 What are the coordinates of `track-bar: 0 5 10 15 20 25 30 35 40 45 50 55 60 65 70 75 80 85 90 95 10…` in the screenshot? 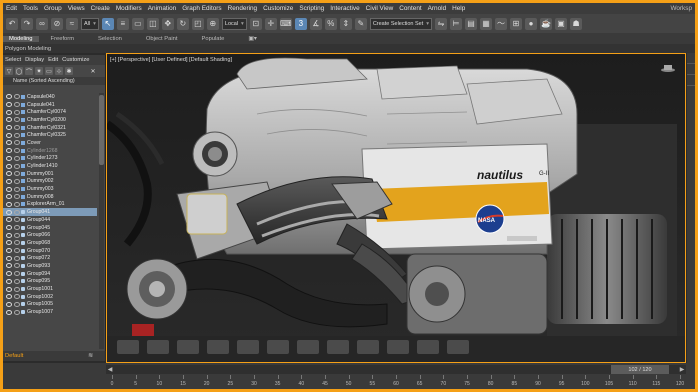 It's located at (396, 381).